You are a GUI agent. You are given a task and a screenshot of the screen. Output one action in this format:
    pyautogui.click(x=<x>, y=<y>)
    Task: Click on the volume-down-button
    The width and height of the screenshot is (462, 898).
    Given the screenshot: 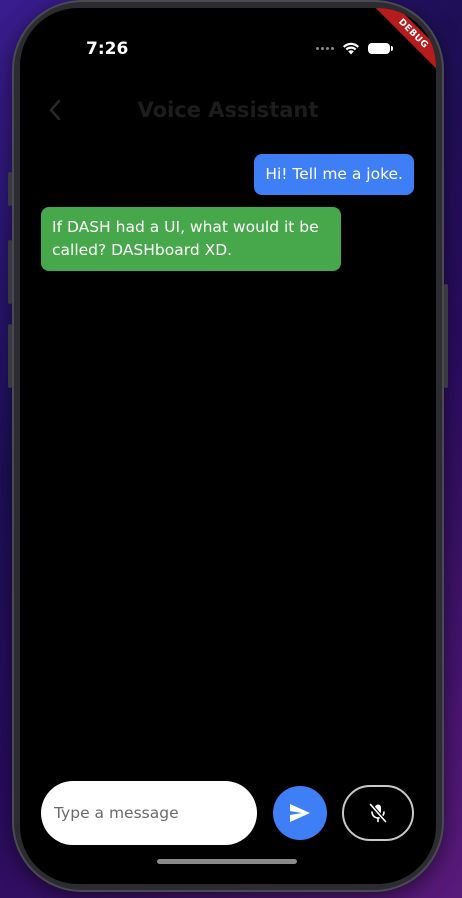 What is the action you would take?
    pyautogui.click(x=10, y=356)
    